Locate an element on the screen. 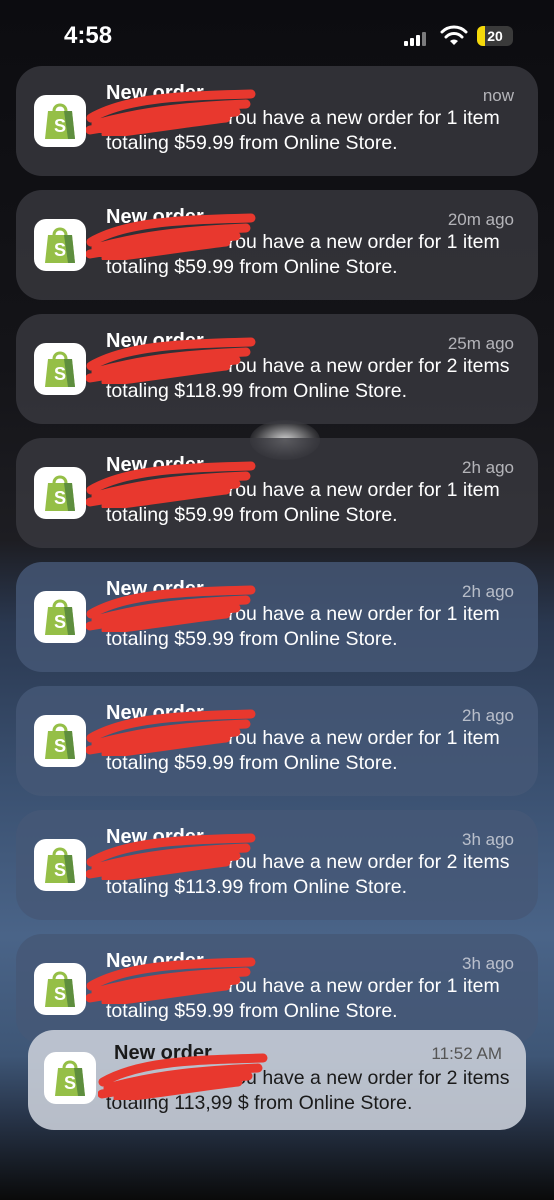 The width and height of the screenshot is (554, 1200). notification-timestamp: 25m ago is located at coordinates (480, 343).